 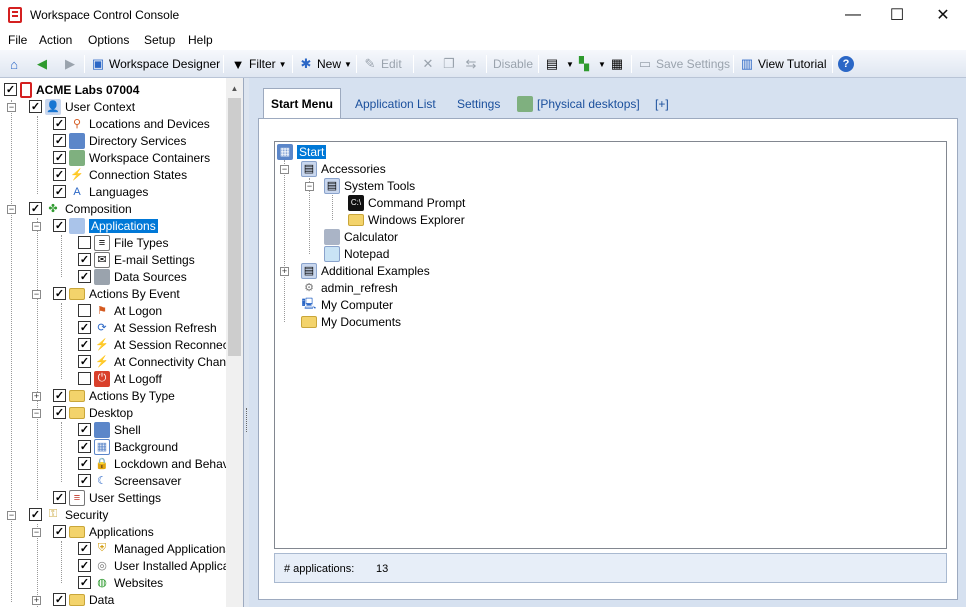 I want to click on node-command-prompt: C:\ Command Prompt, so click(x=406, y=202).